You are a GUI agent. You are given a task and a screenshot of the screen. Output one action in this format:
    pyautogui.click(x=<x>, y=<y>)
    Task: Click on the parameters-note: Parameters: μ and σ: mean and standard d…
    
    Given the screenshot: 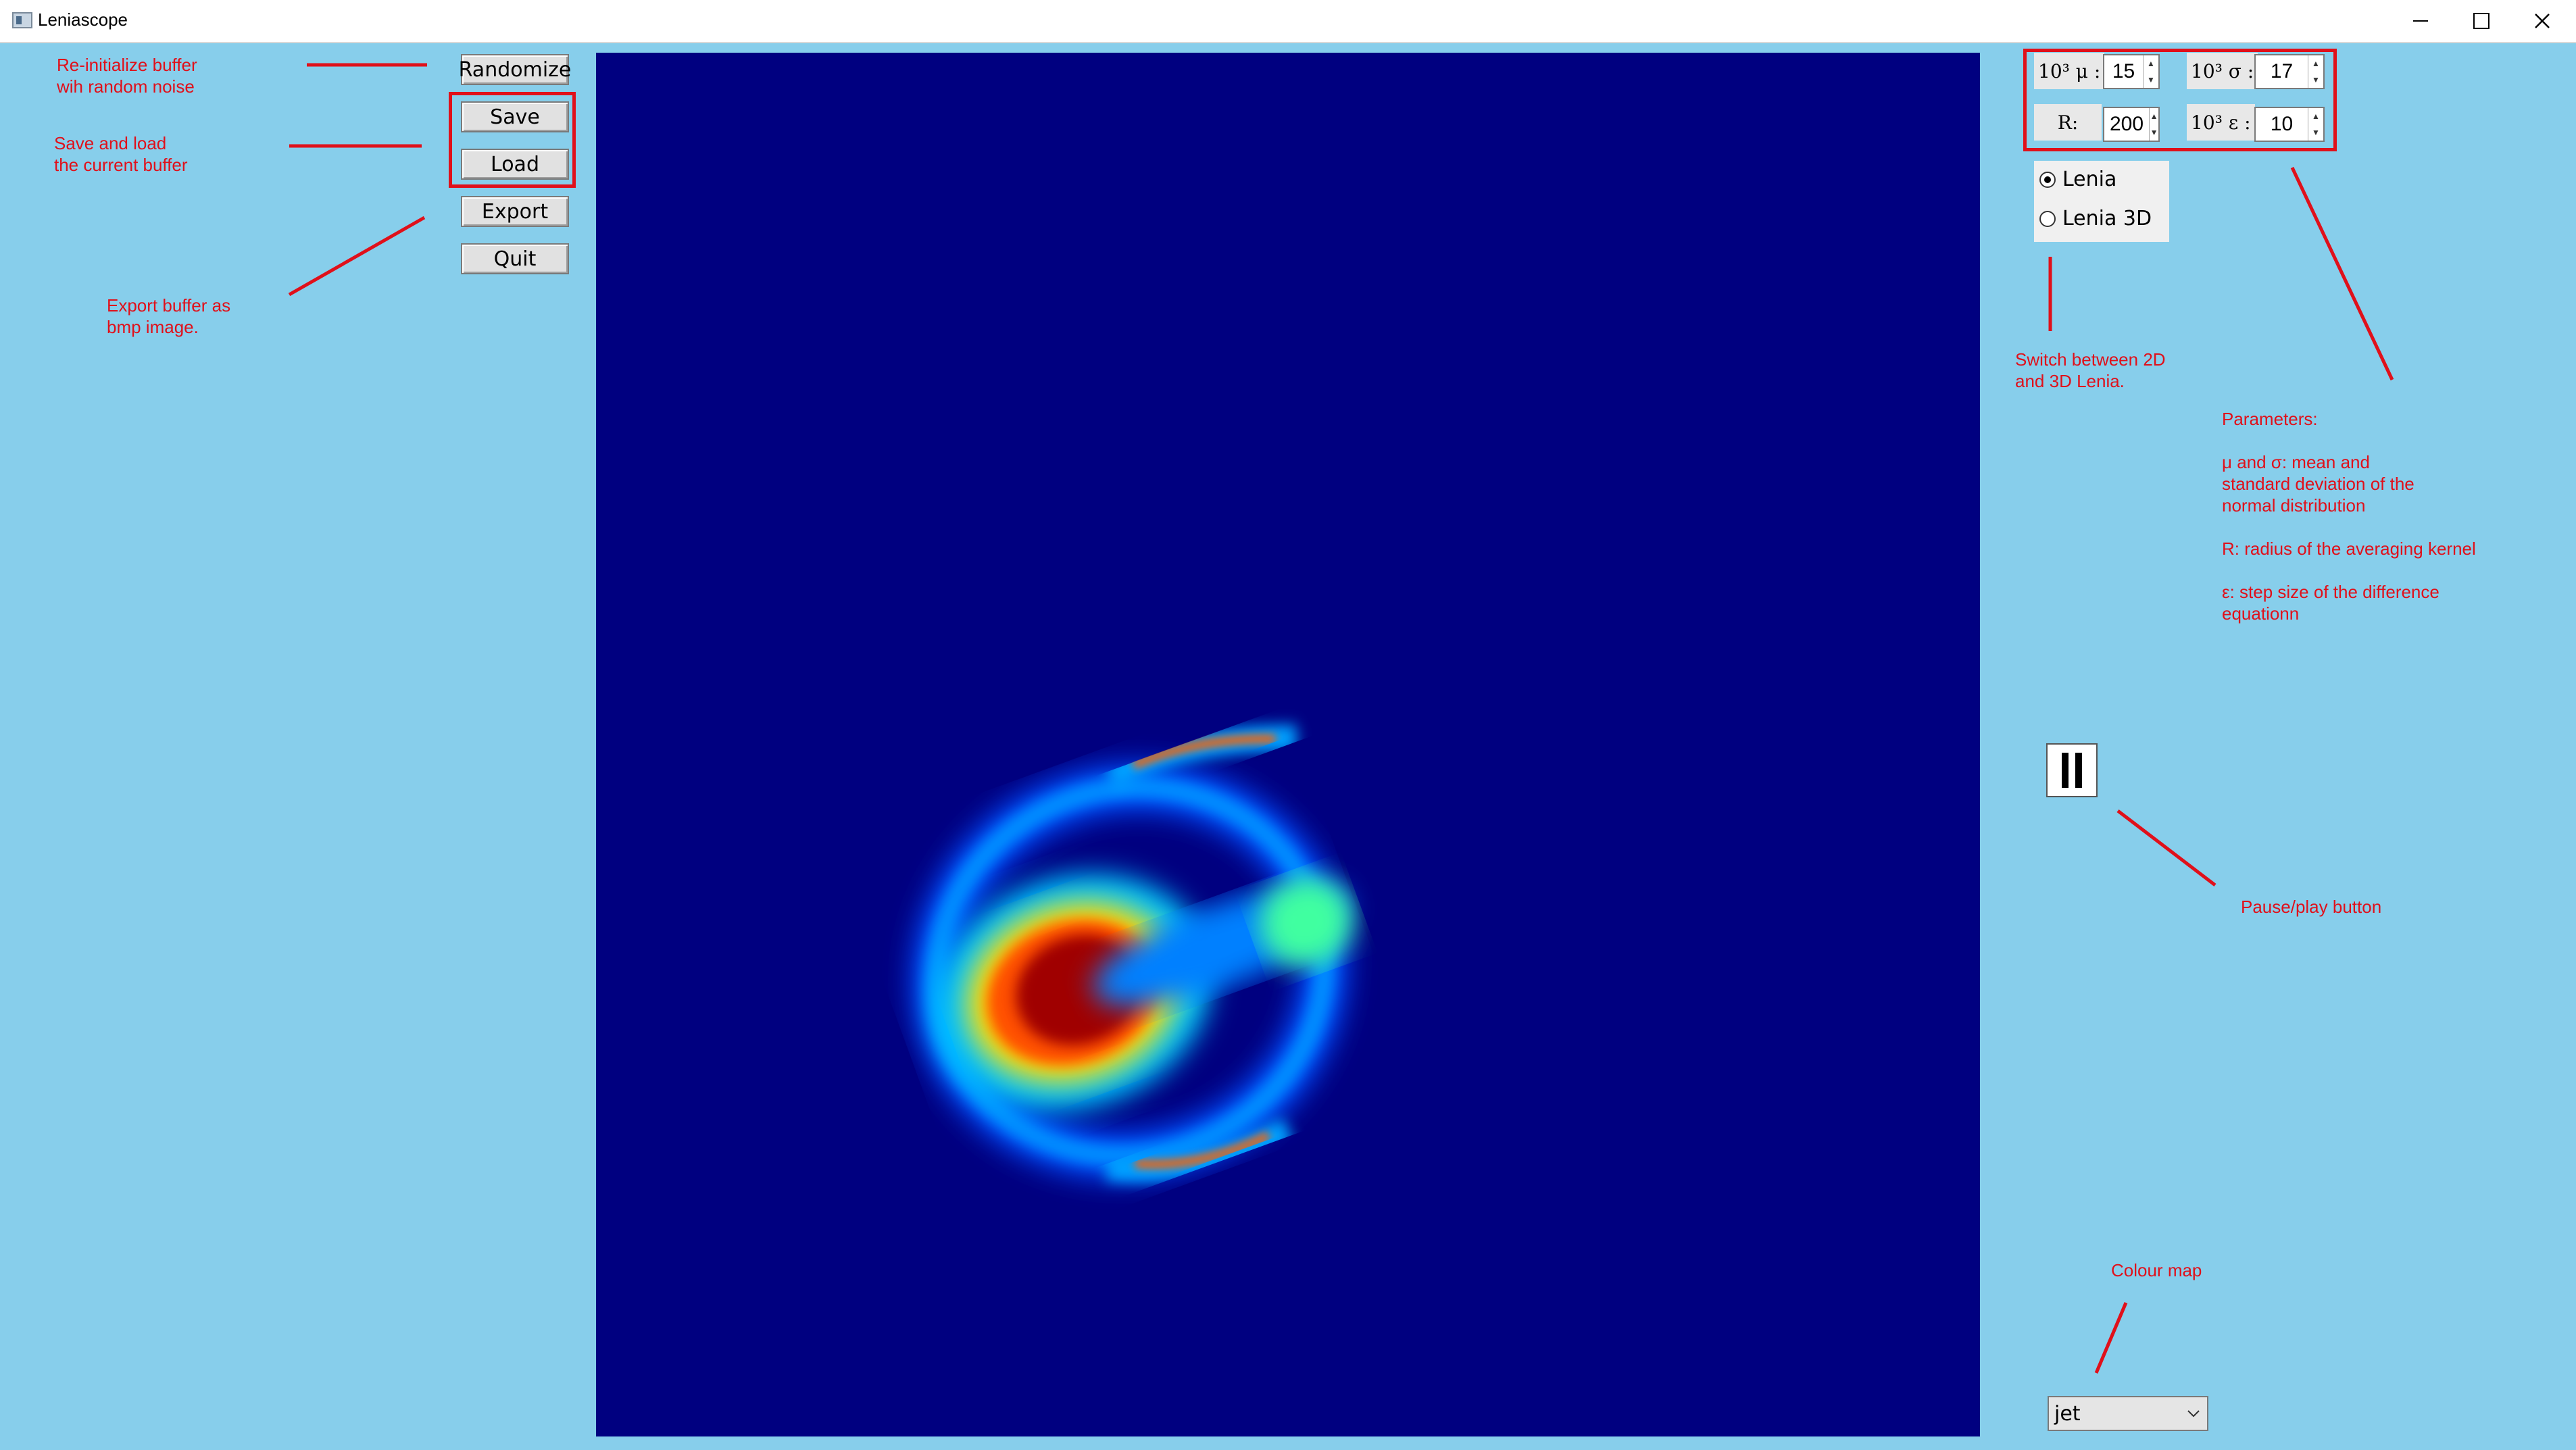 What is the action you would take?
    pyautogui.click(x=2349, y=516)
    